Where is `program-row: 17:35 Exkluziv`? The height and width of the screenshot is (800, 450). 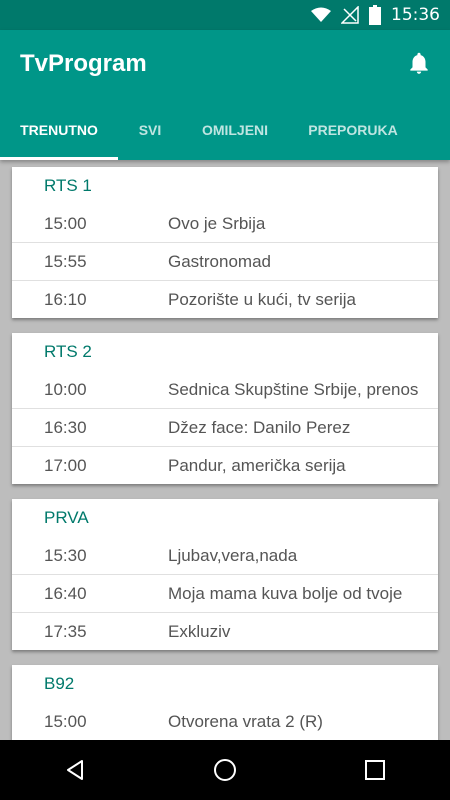
program-row: 17:35 Exkluziv is located at coordinates (225, 631).